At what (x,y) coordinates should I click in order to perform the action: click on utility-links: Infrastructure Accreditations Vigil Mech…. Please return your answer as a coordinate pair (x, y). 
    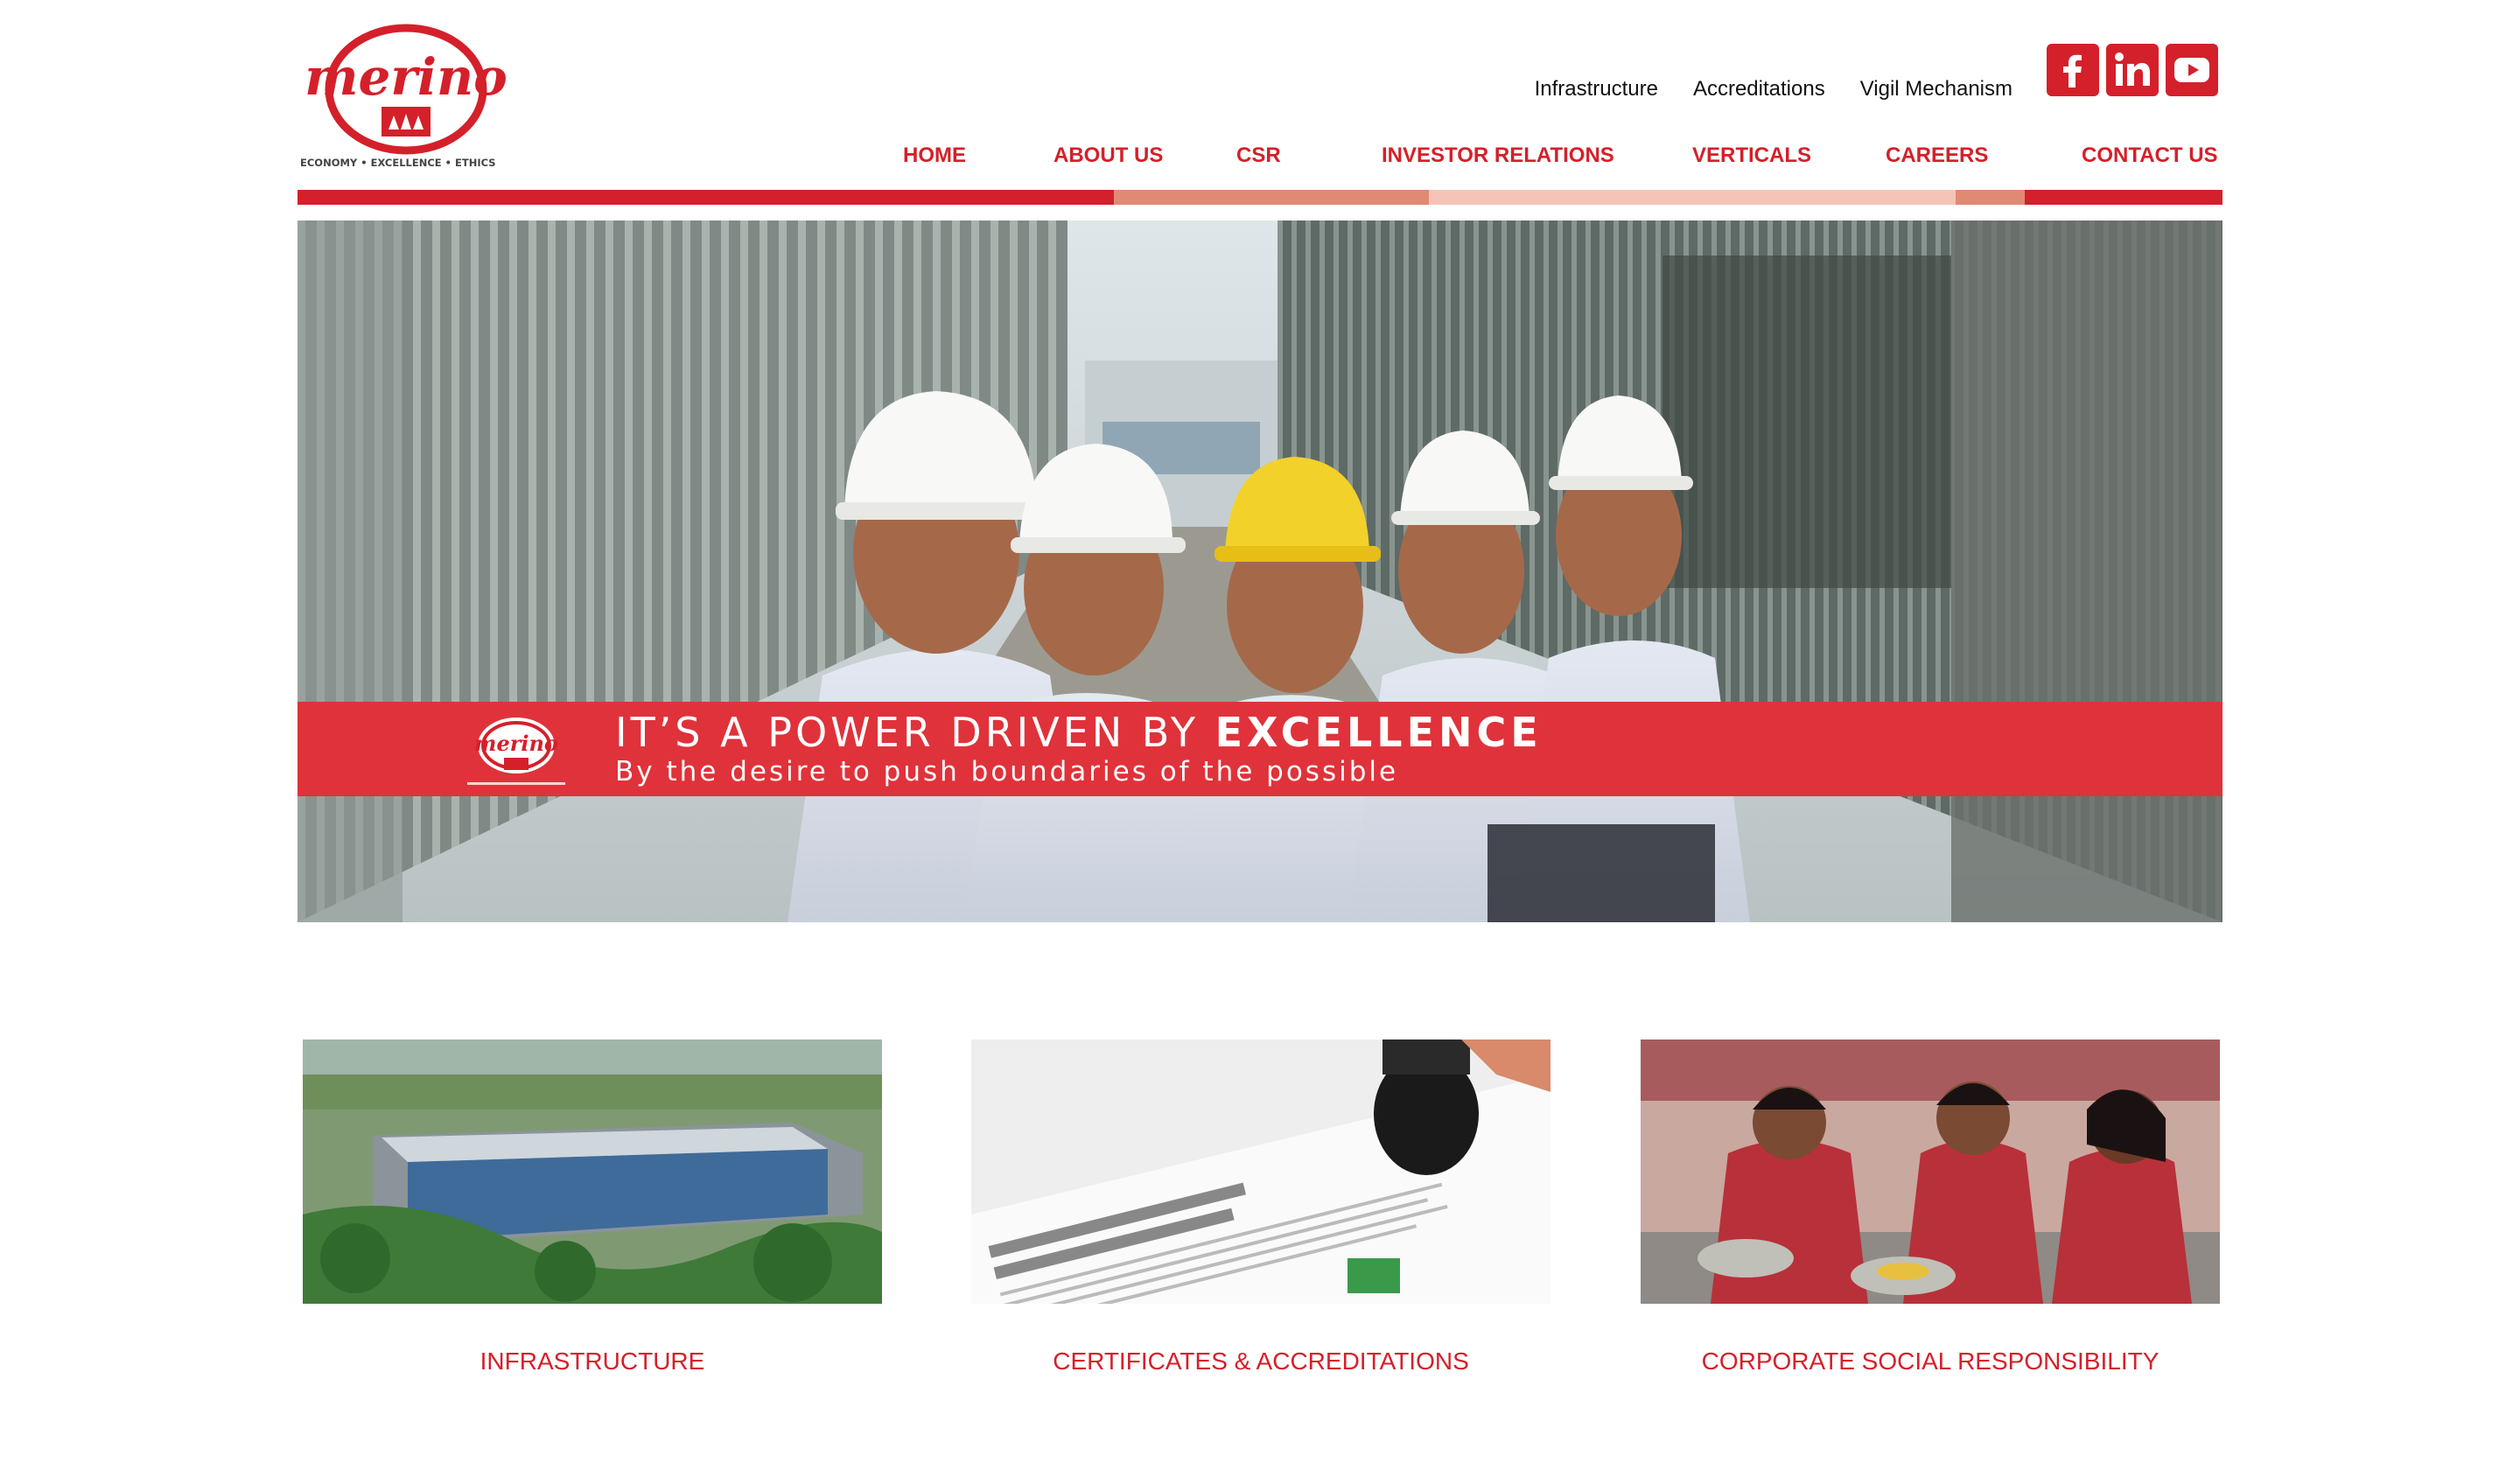
    Looking at the image, I should click on (1756, 89).